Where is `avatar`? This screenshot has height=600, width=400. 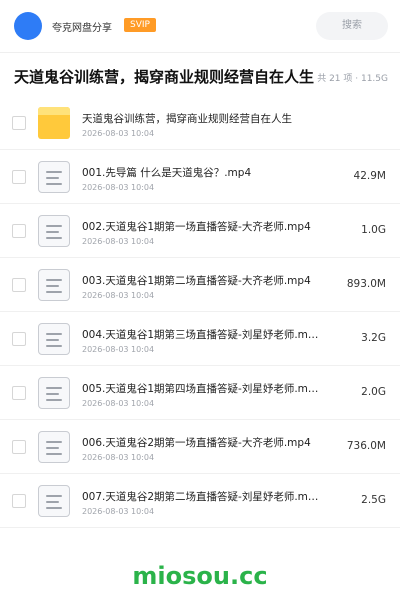
avatar is located at coordinates (28, 26).